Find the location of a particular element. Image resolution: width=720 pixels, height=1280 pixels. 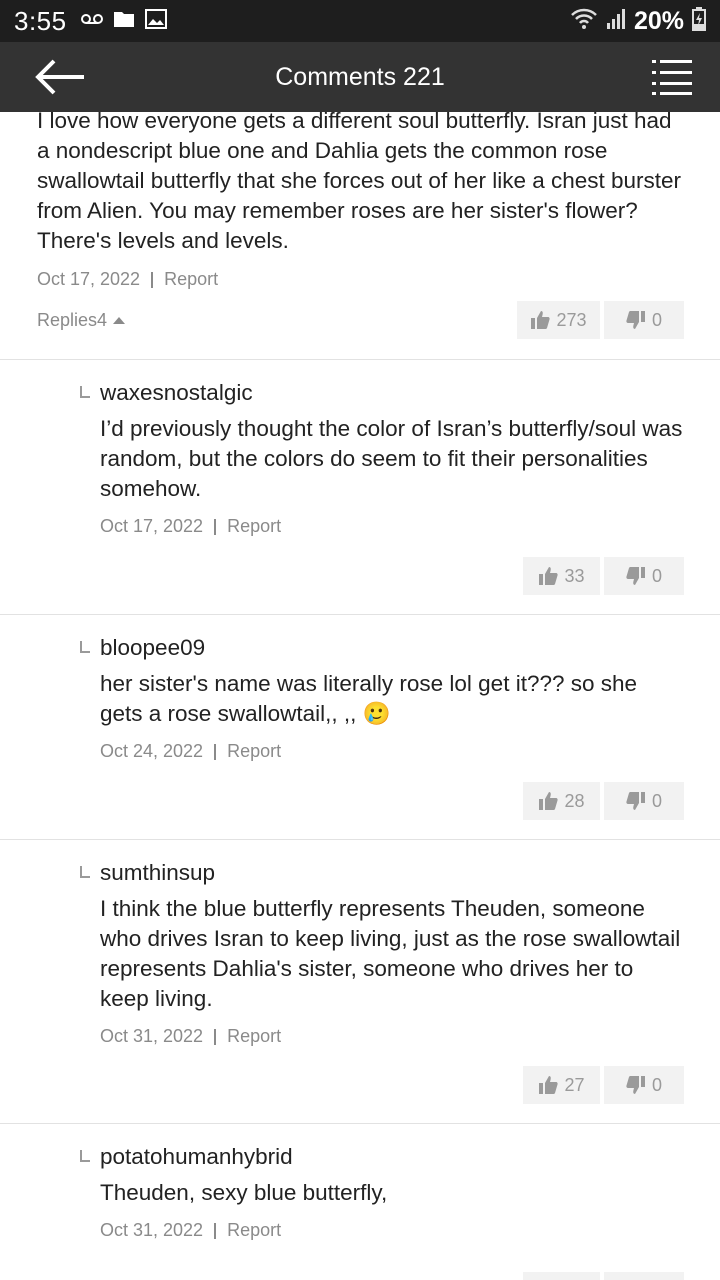

replies-label: Replies is located at coordinates (67, 320).